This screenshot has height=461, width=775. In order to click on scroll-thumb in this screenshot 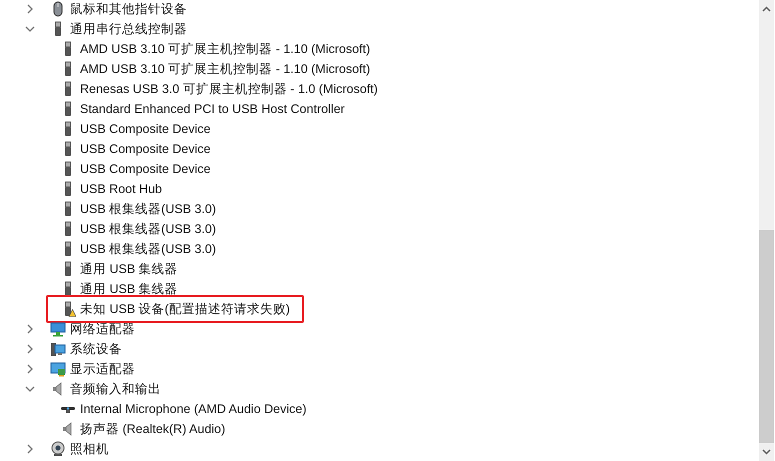, I will do `click(766, 336)`.